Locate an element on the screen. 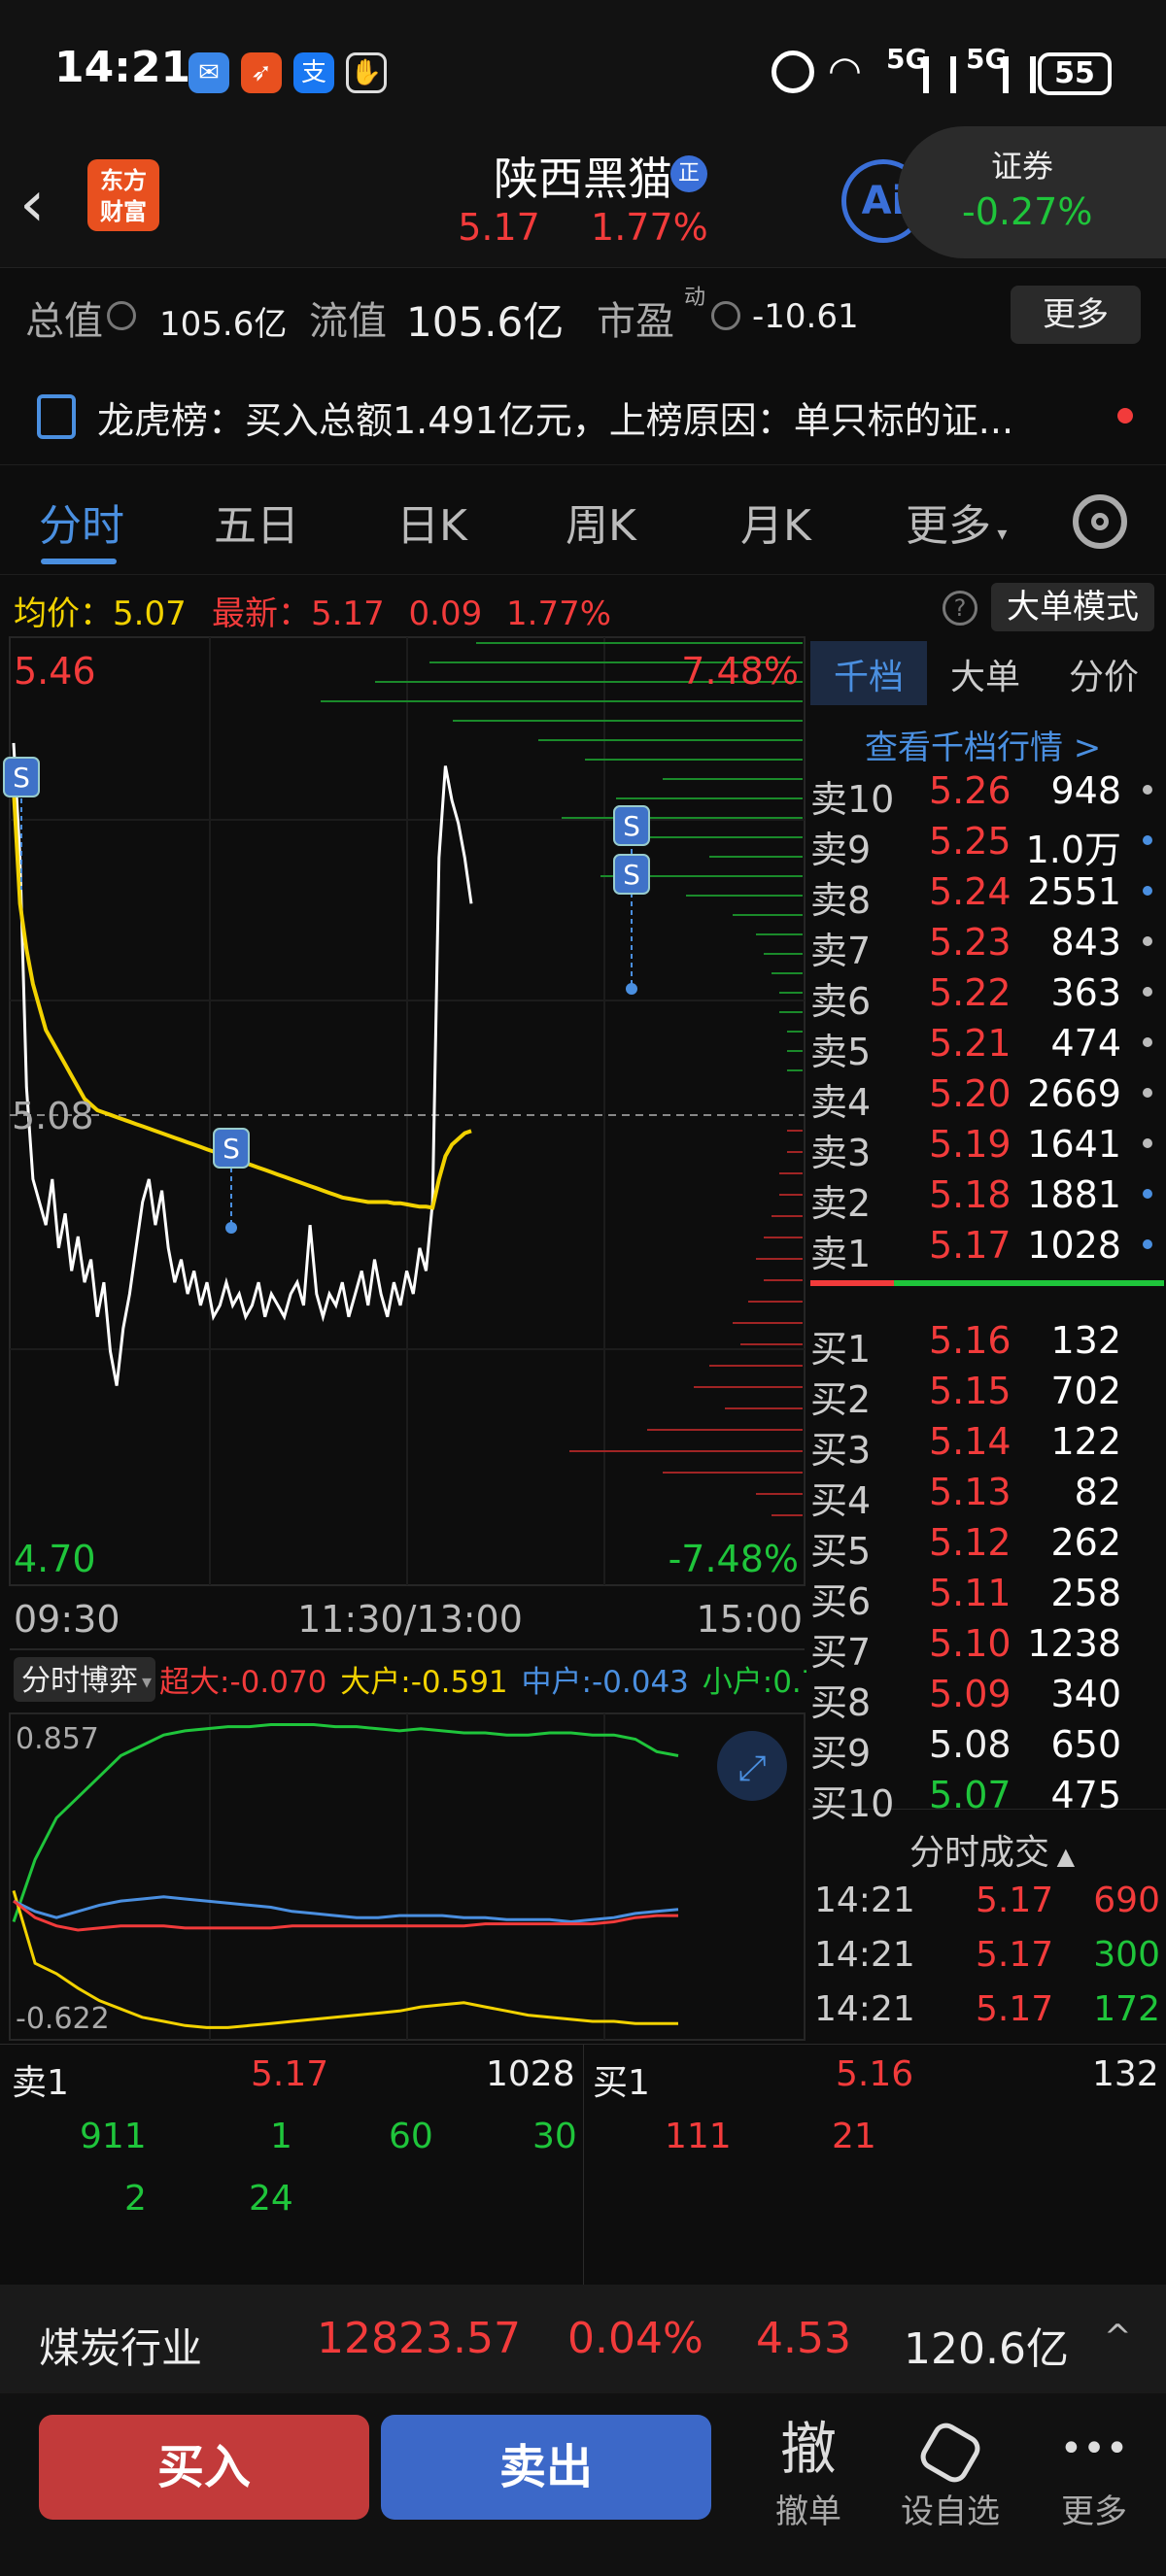  volume-profile-bars is located at coordinates (562, 1079).